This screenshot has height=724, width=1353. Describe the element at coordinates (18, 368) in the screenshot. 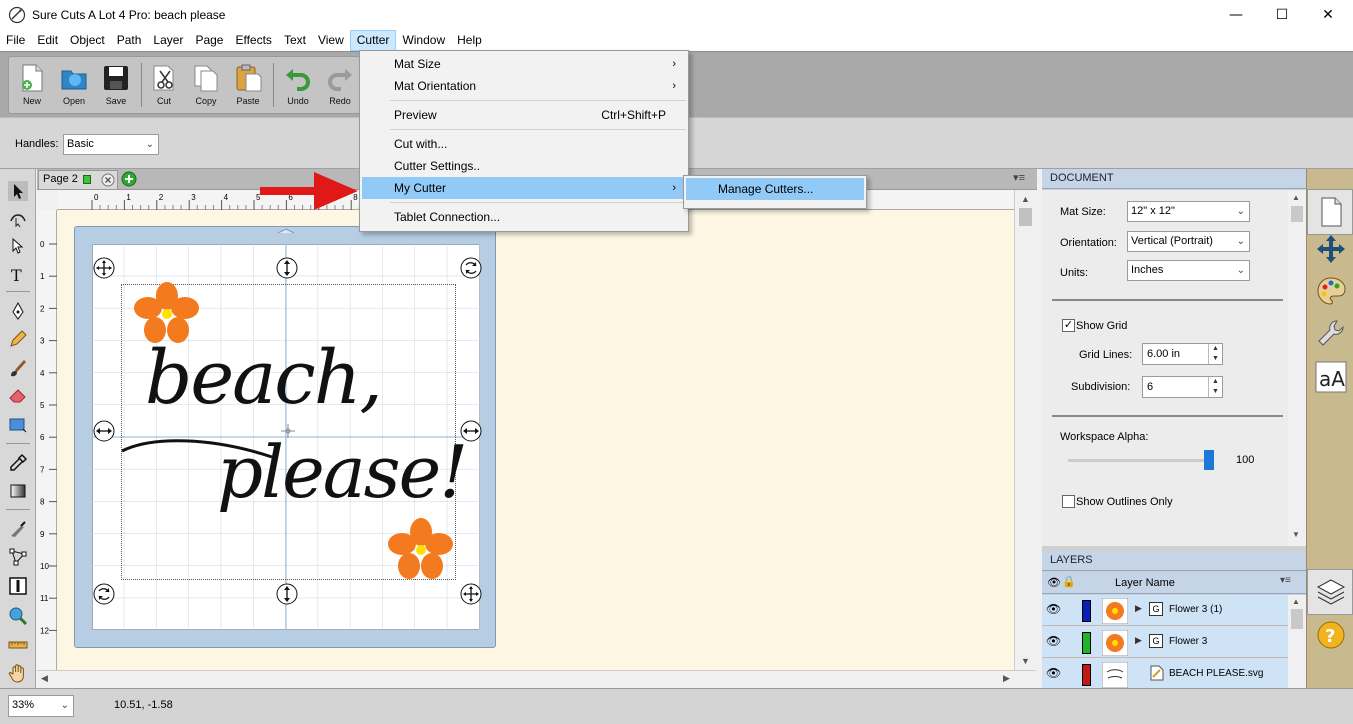

I see `brush-tool-icon` at that location.